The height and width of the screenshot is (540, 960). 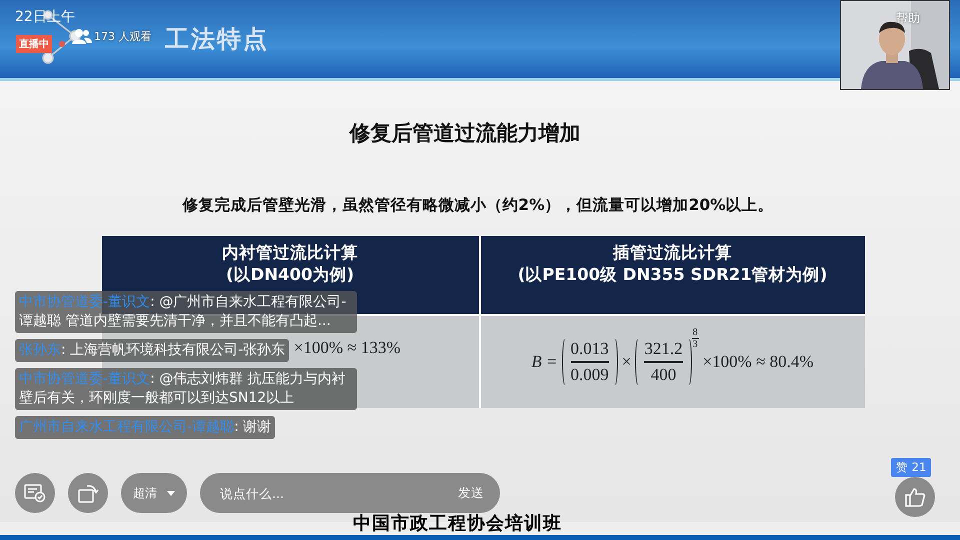 What do you see at coordinates (589, 374) in the screenshot?
I see `denominator: 0.009` at bounding box center [589, 374].